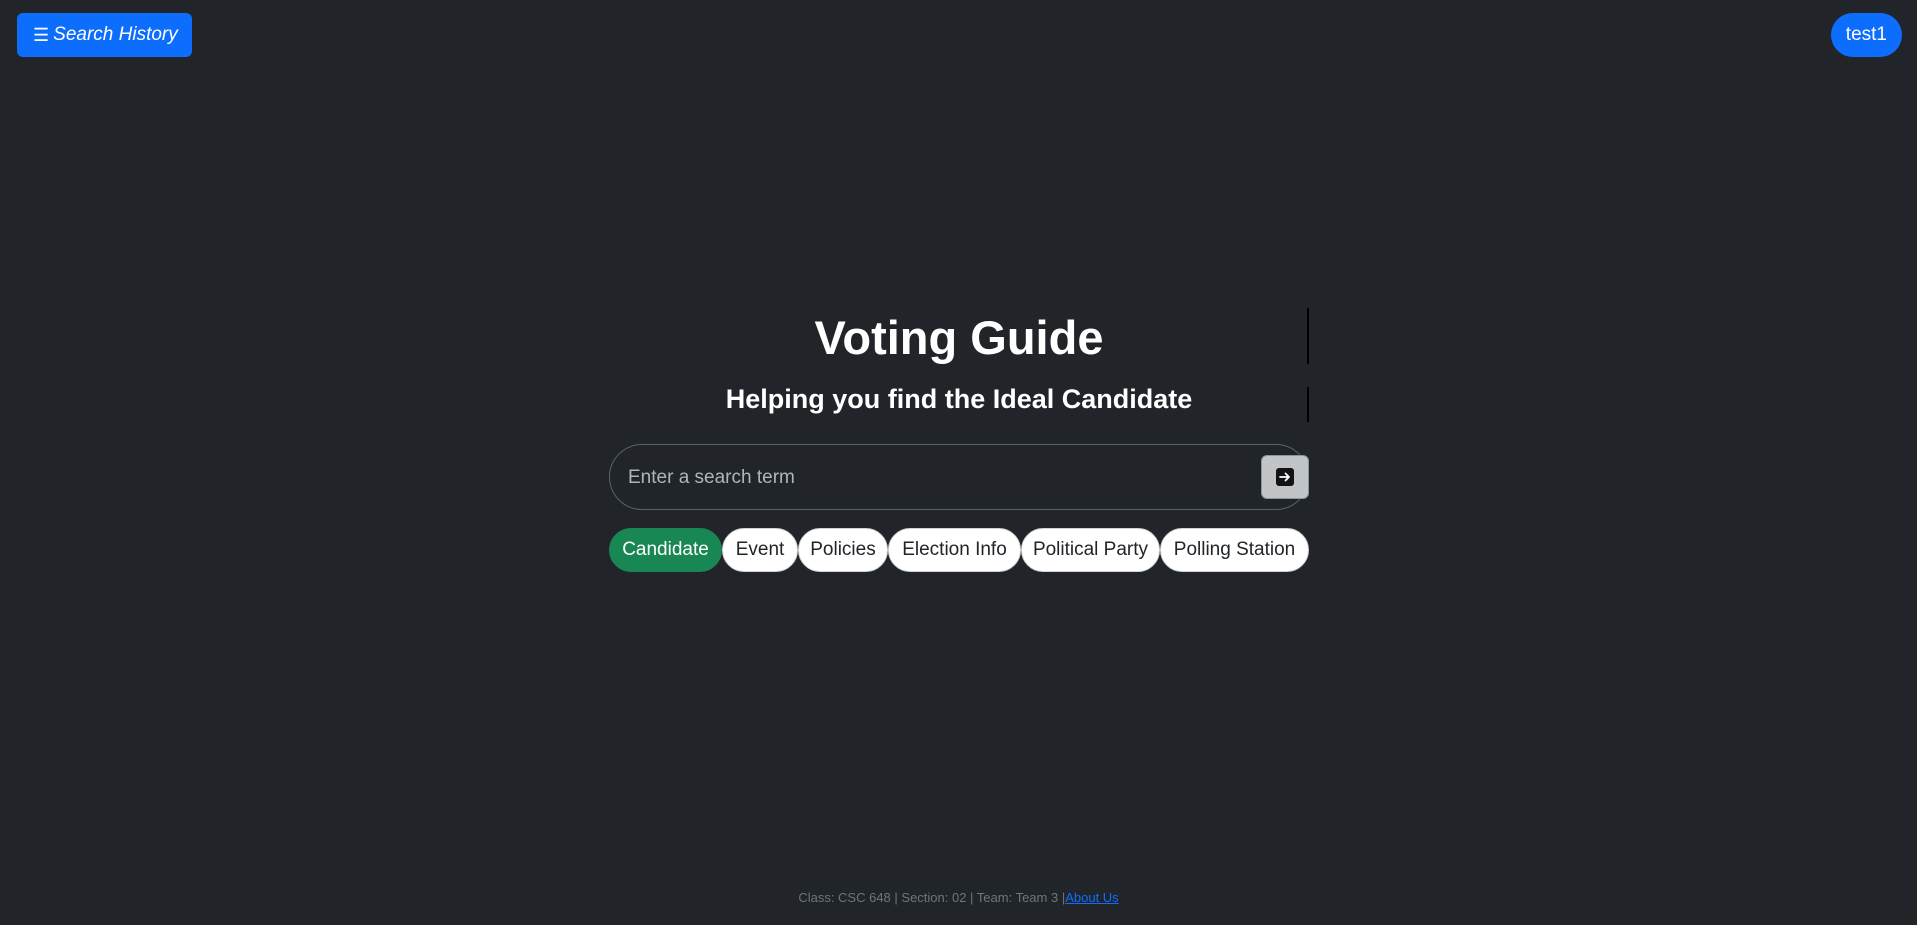 The height and width of the screenshot is (925, 1917). I want to click on page-subtitle: Helping you find the Ideal Candidate, so click(959, 399).